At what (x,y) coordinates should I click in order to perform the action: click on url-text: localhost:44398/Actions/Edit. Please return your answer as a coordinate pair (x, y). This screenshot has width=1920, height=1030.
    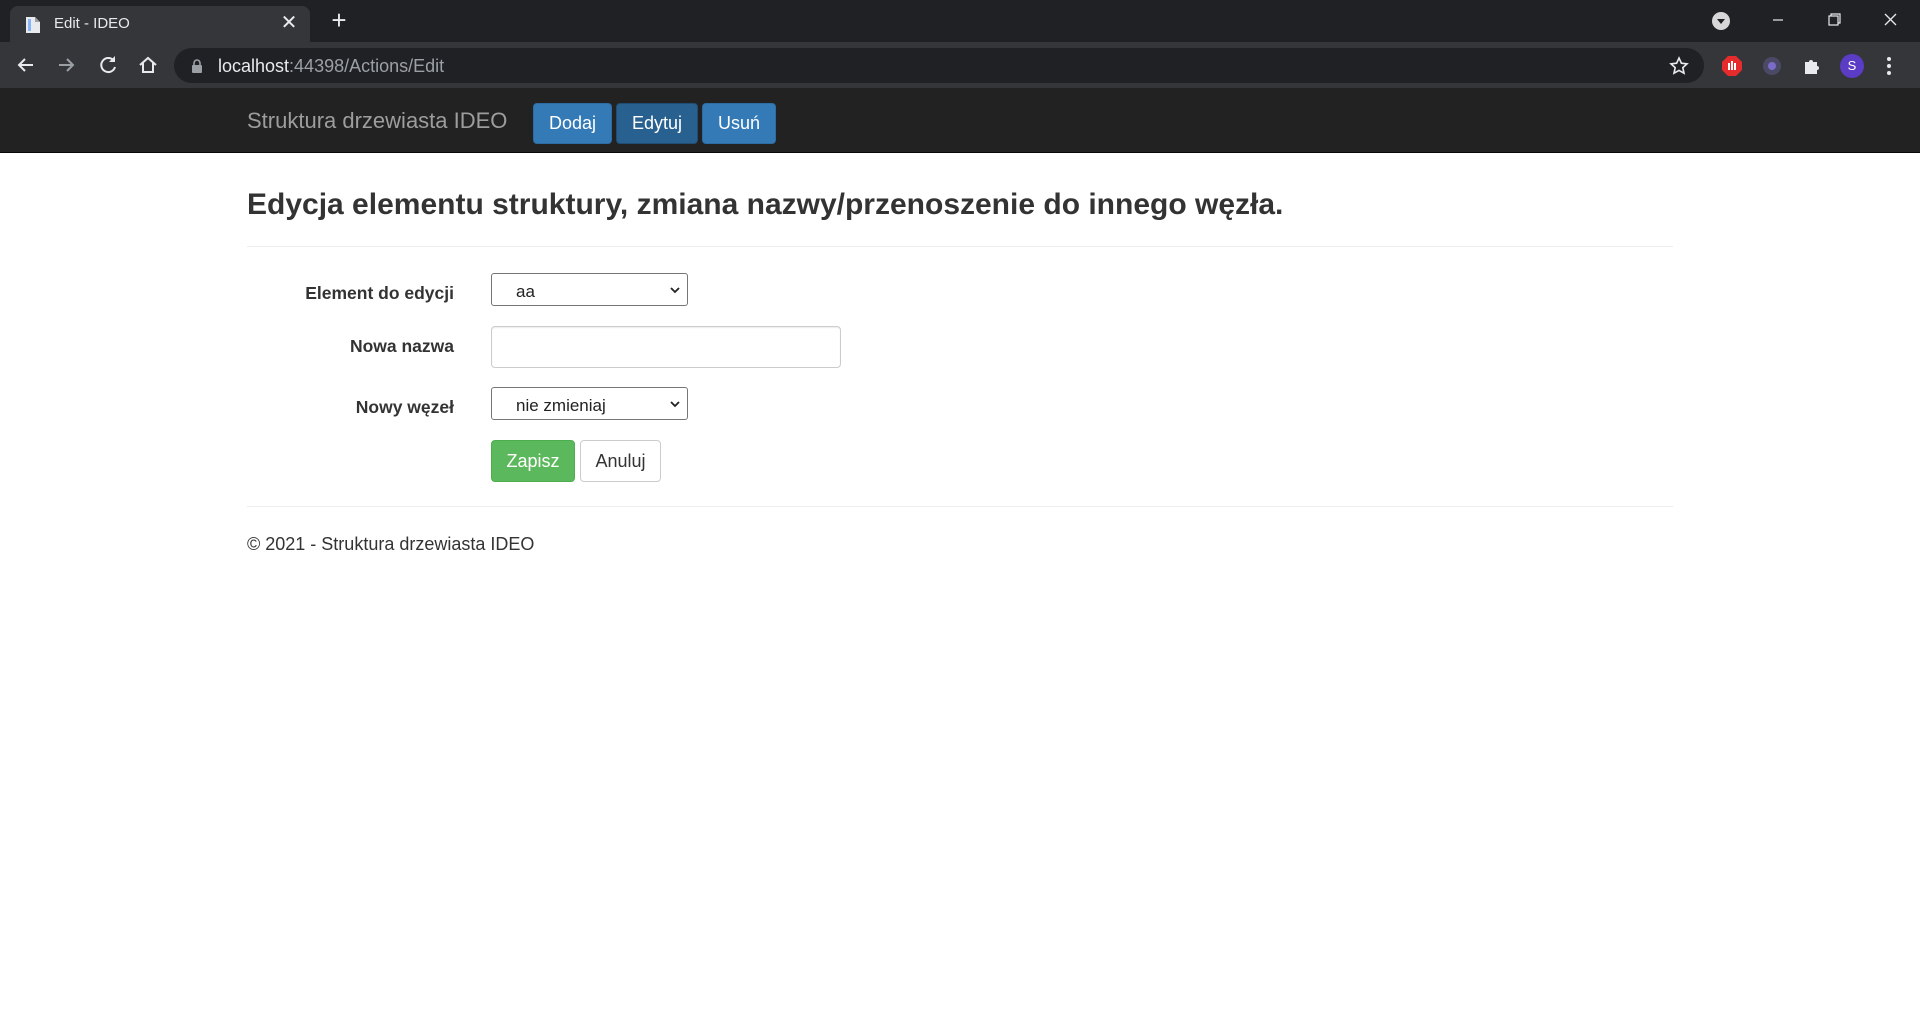
    Looking at the image, I should click on (331, 66).